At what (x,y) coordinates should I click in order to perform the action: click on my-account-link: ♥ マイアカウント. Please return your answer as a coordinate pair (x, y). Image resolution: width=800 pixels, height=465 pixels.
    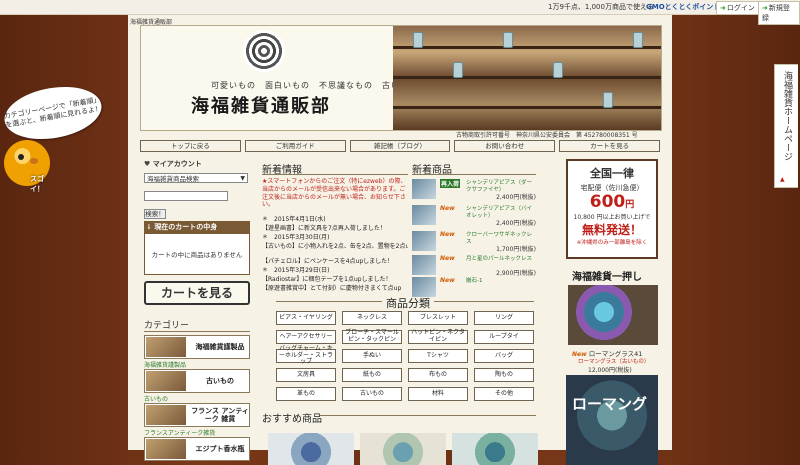
    Looking at the image, I should click on (173, 164).